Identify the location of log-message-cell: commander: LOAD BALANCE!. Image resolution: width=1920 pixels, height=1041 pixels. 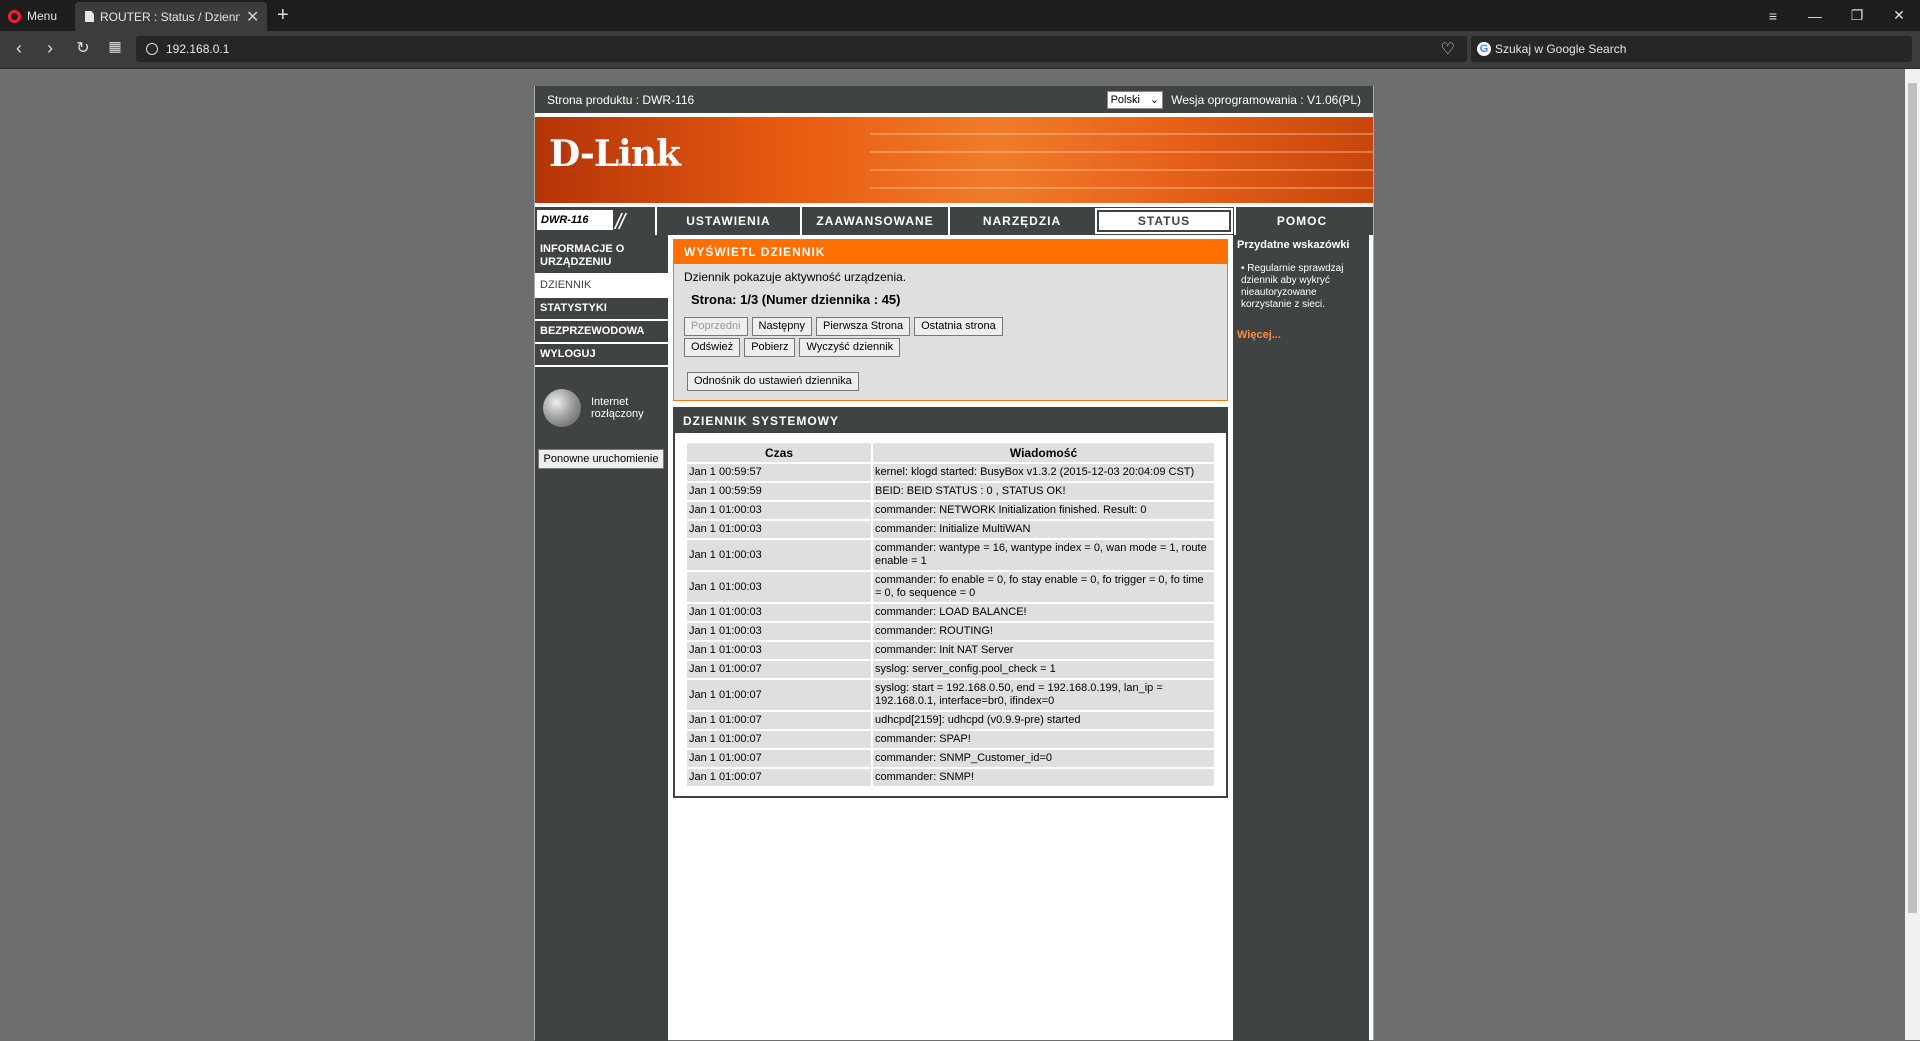
(1043, 612).